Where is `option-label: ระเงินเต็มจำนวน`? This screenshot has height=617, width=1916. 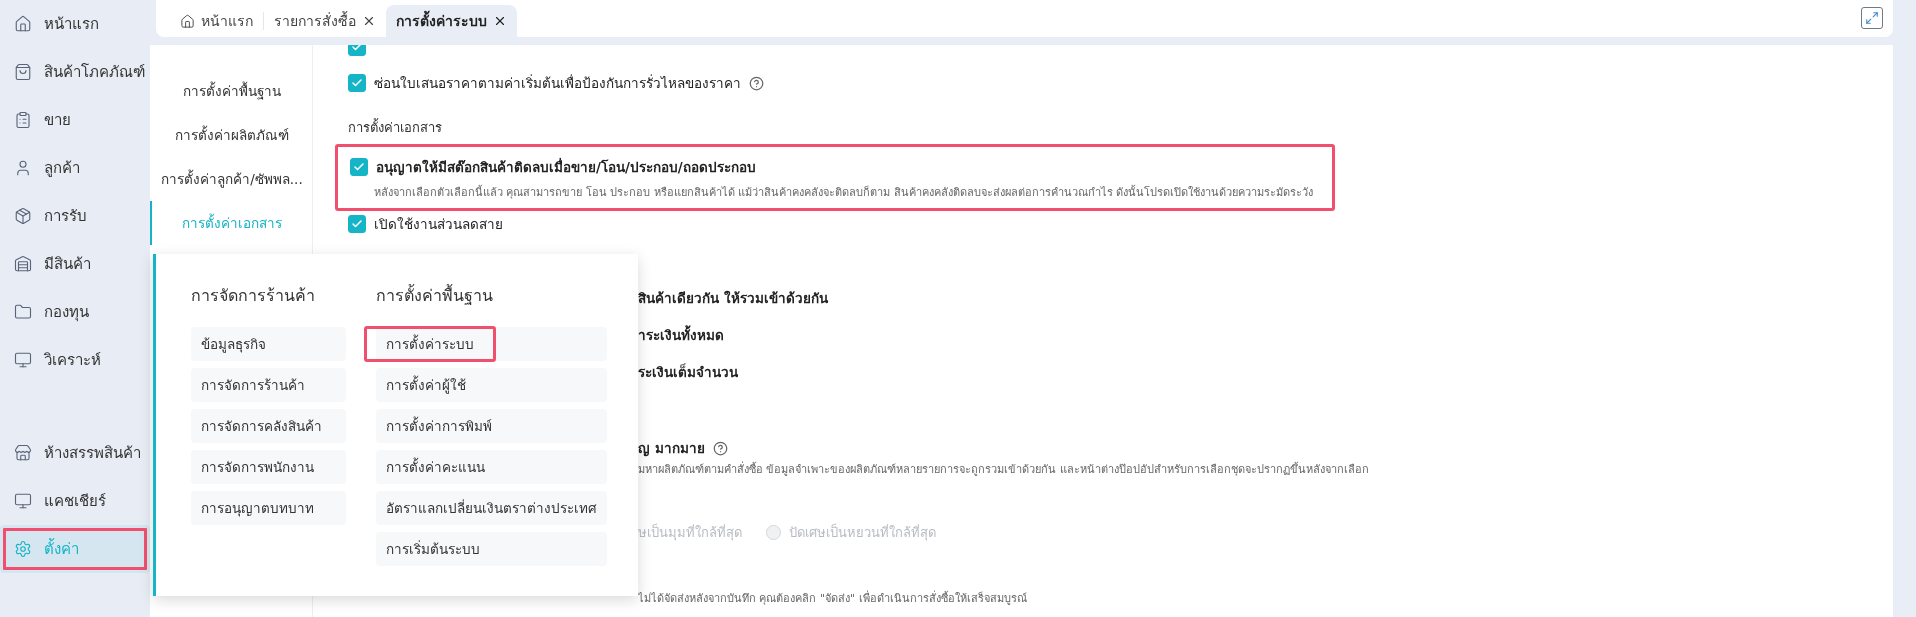 option-label: ระเงินเต็มจำนวน is located at coordinates (688, 372).